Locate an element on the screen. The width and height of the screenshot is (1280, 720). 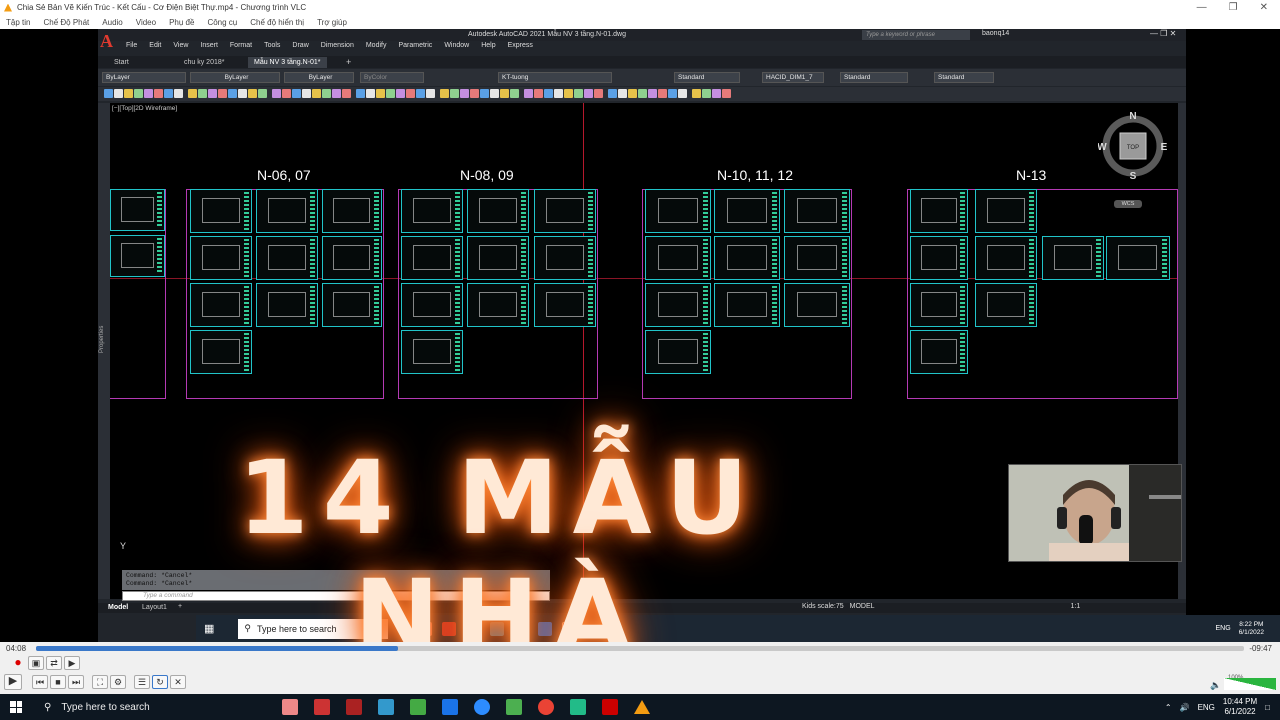
viewport-label: [−][Top][2D Wireframe] is located at coordinates (144, 108).